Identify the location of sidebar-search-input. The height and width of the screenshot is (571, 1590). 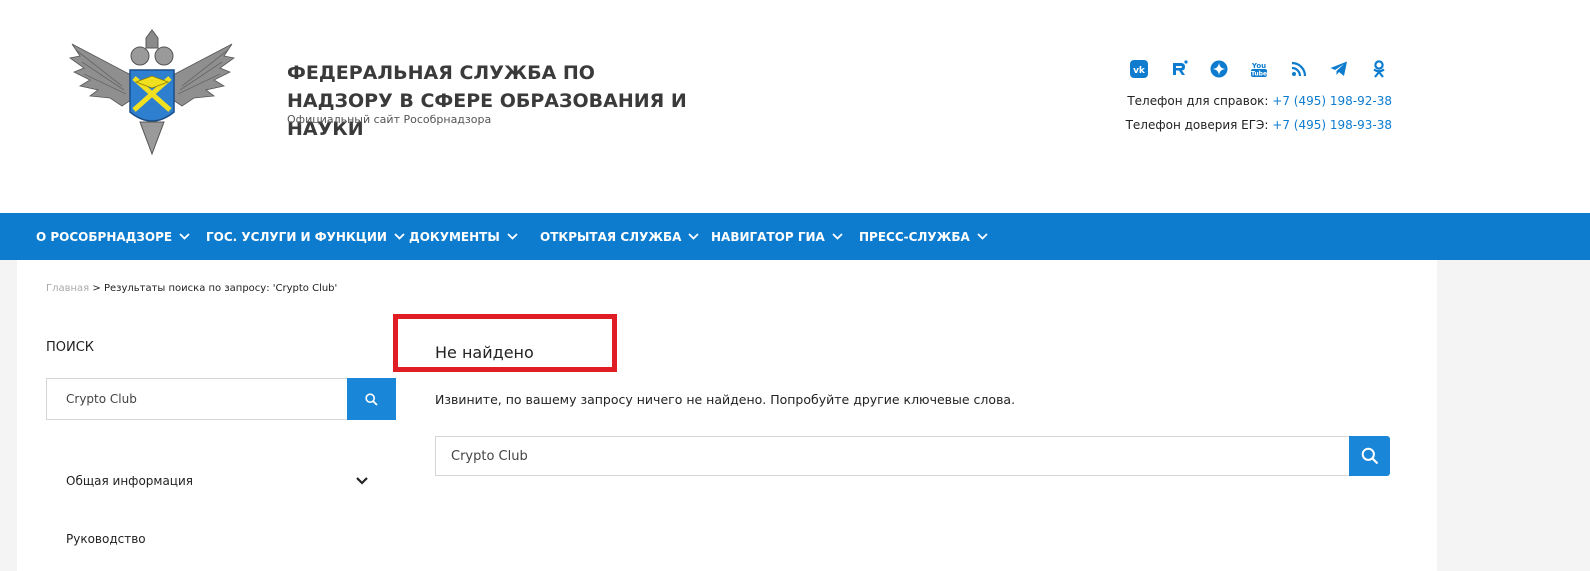
(197, 399).